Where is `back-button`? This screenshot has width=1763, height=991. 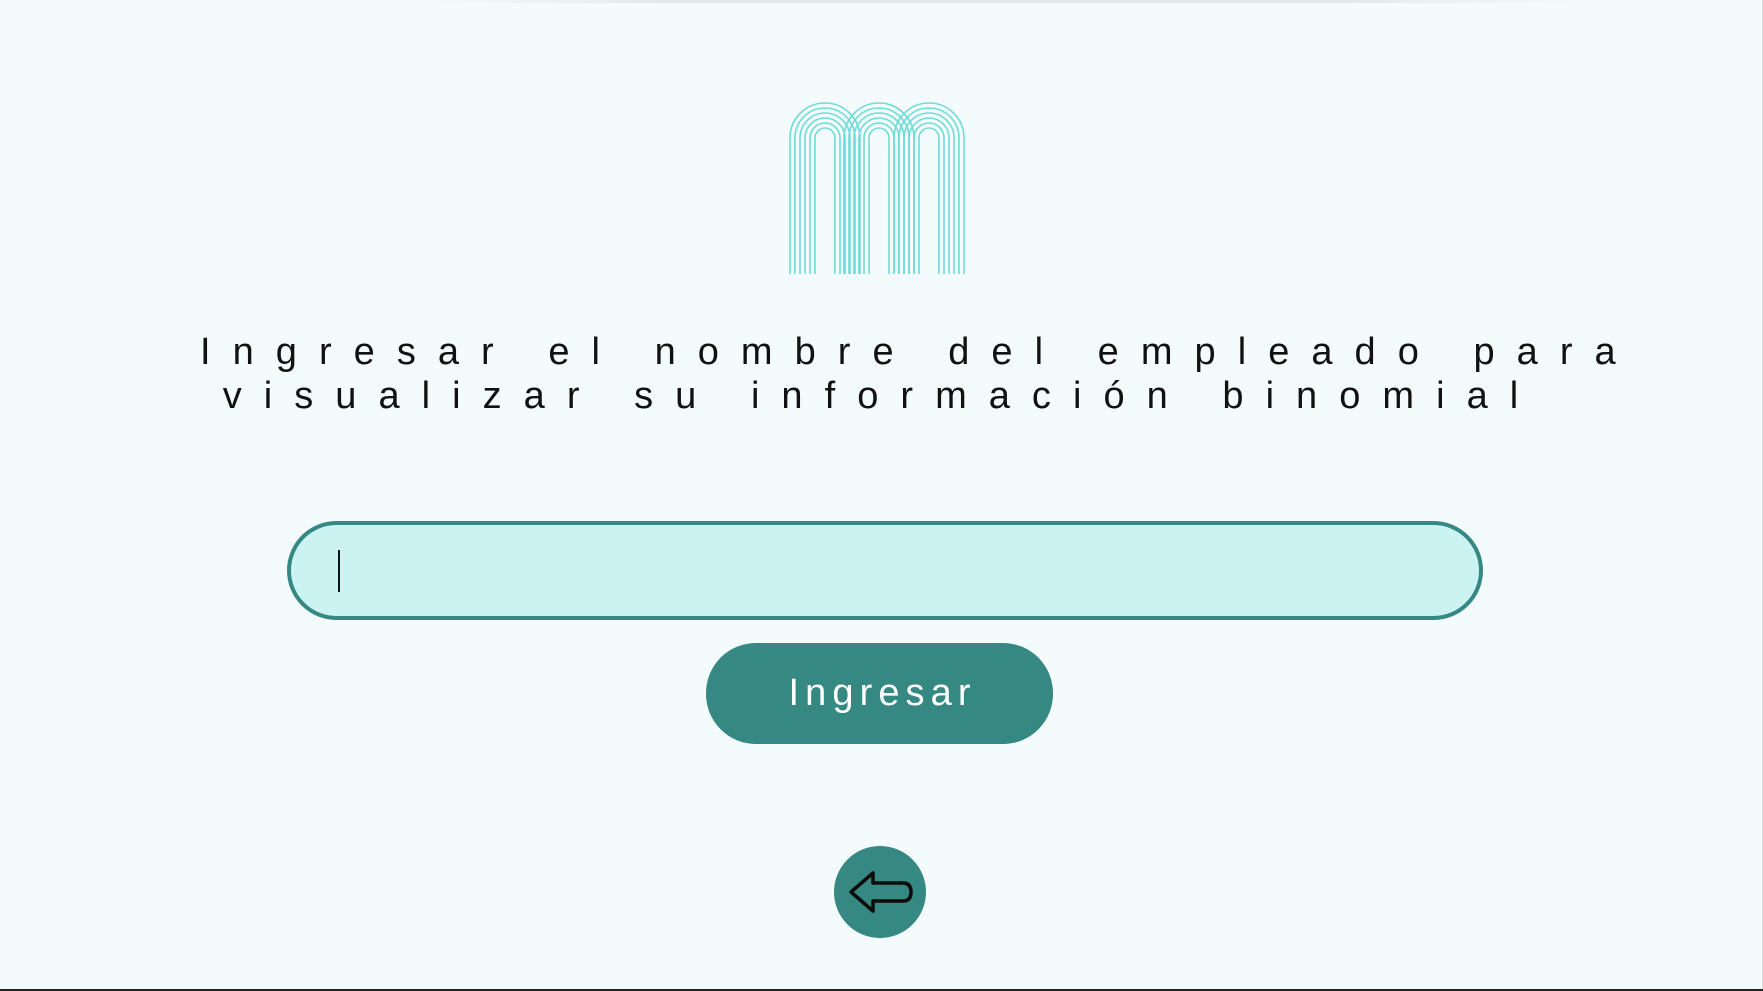
back-button is located at coordinates (880, 892).